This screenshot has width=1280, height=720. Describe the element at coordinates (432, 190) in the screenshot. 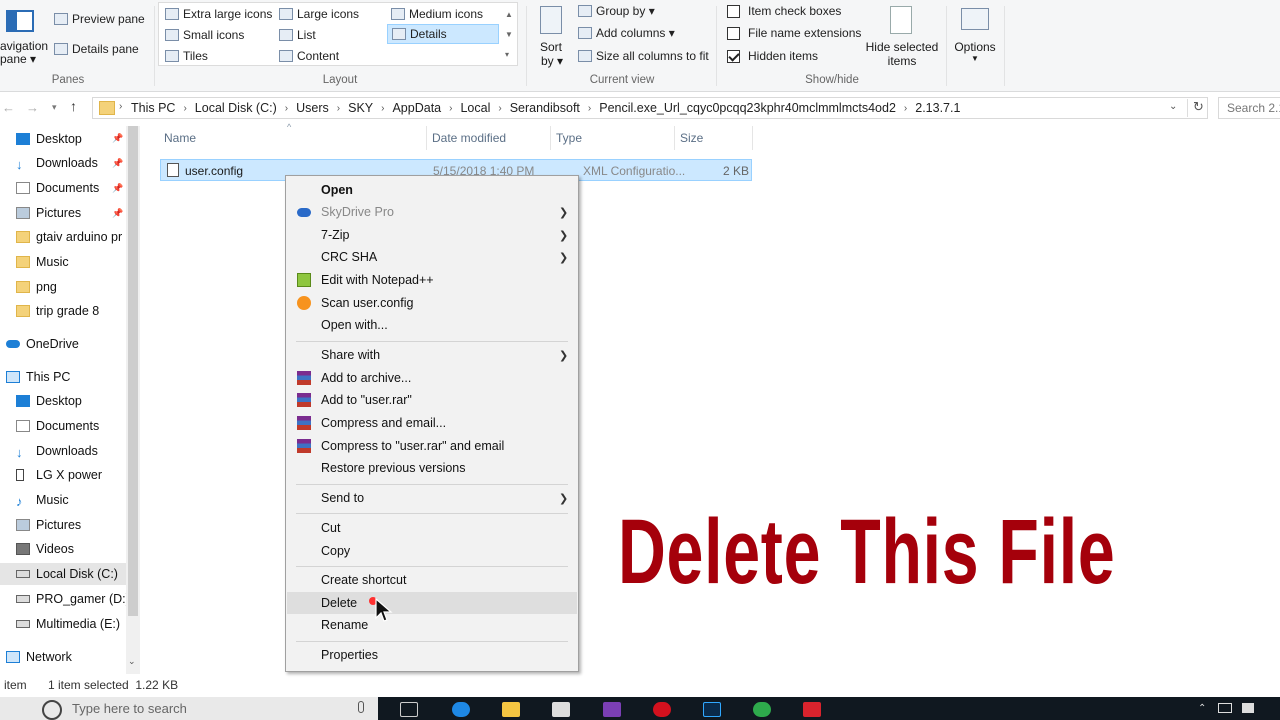

I see `menu-item-open: Open` at that location.